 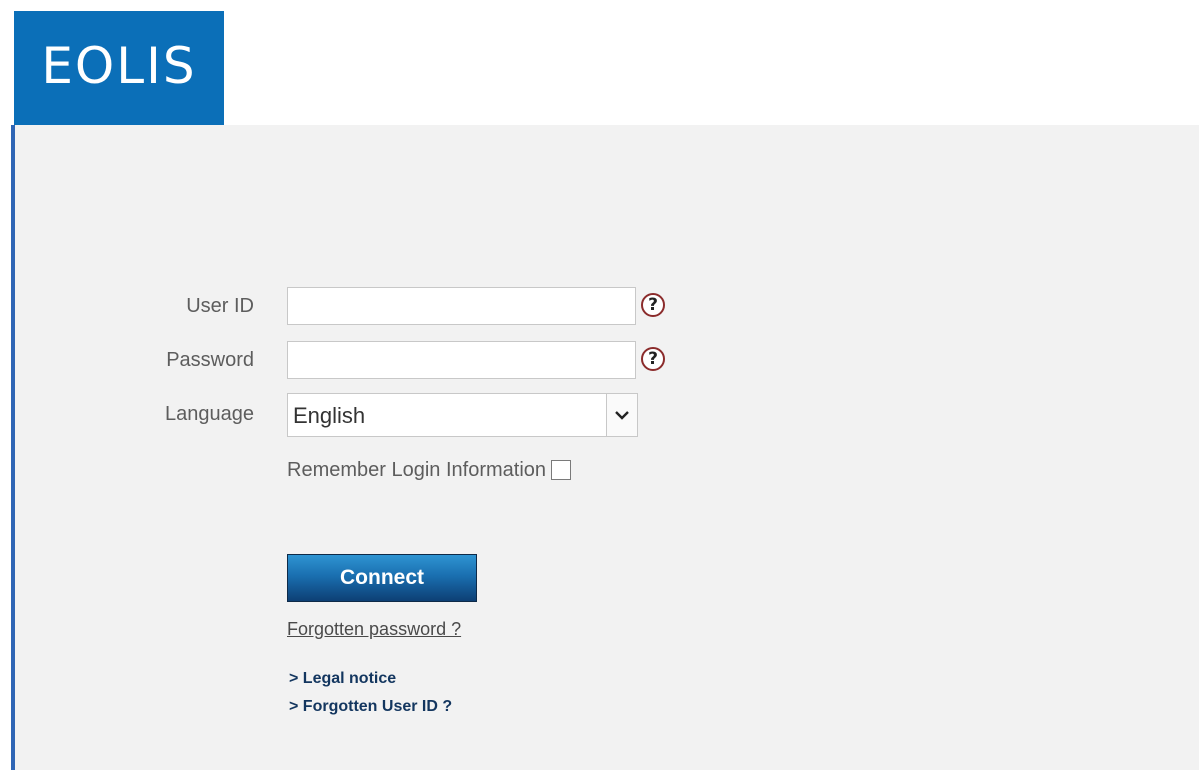 I want to click on user-id-input, so click(x=461, y=306).